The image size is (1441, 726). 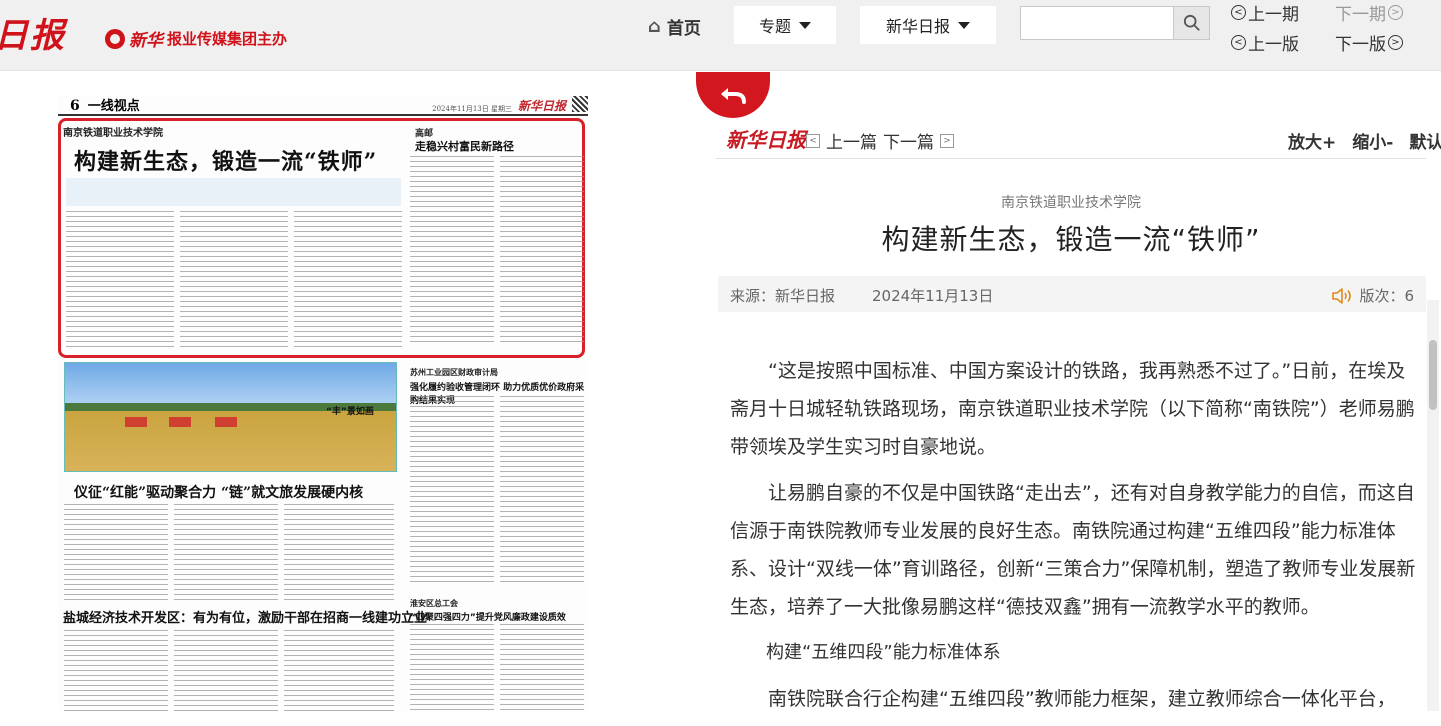 I want to click on article-version: 版次：6, so click(x=1372, y=295).